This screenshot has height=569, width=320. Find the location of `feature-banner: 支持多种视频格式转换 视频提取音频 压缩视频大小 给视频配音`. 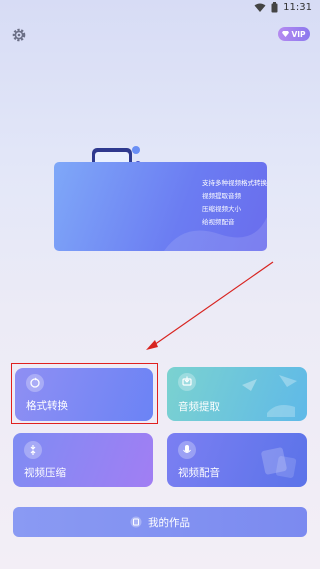

feature-banner: 支持多种视频格式转换 视频提取音频 压缩视频大小 给视频配音 is located at coordinates (160, 206).